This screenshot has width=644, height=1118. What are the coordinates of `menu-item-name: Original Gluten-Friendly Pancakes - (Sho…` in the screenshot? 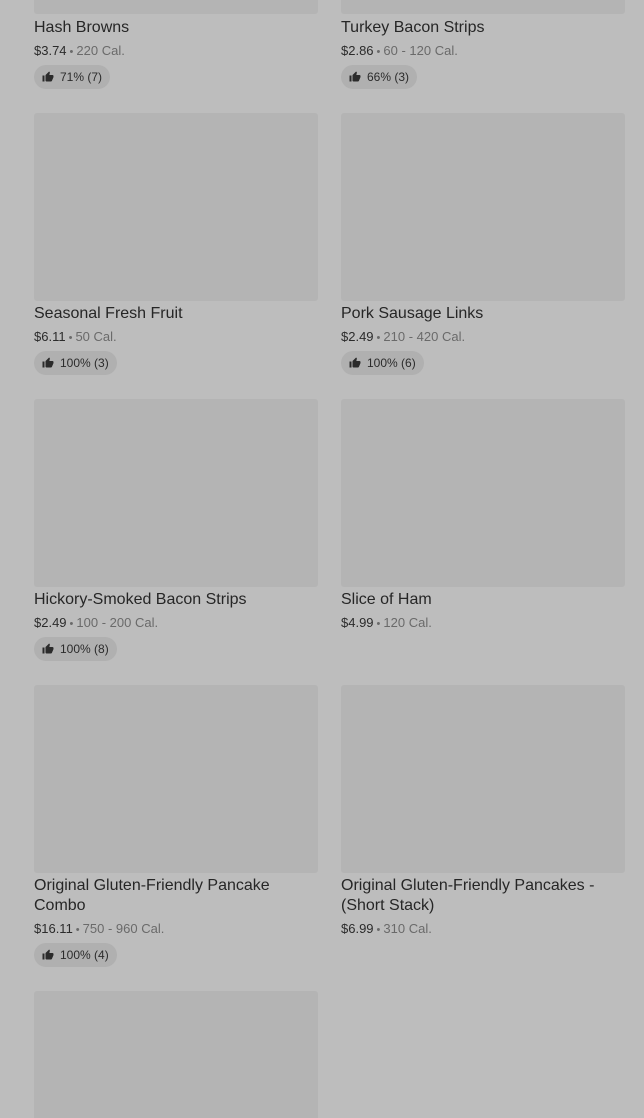 It's located at (468, 895).